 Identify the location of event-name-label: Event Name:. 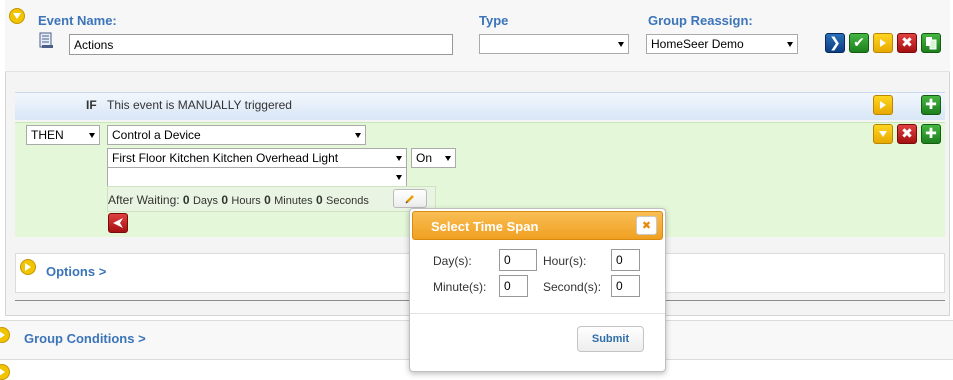
(77, 20).